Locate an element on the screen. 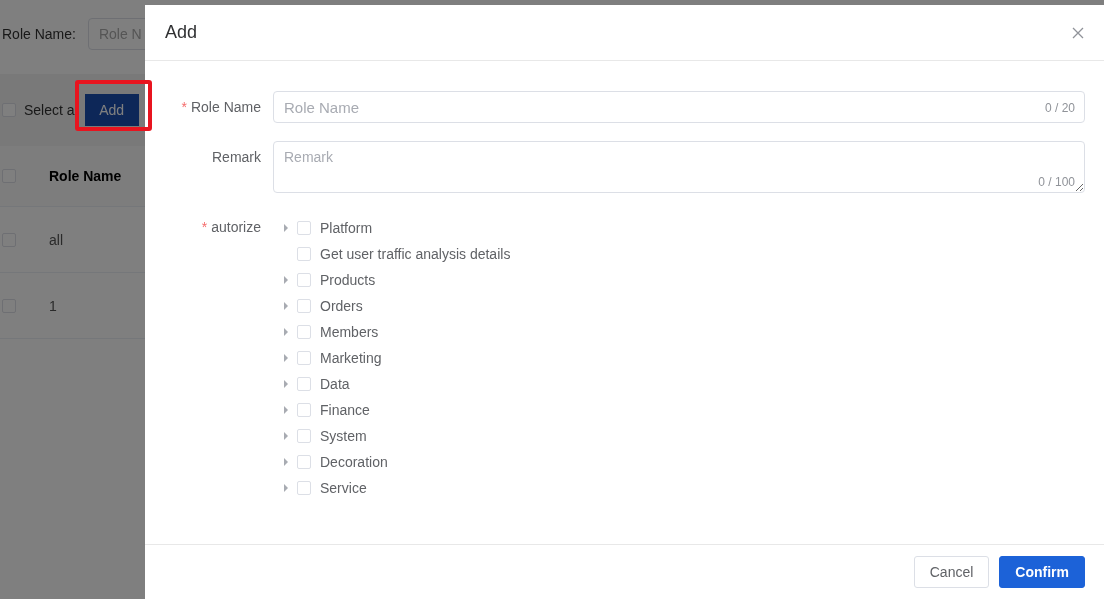 Image resolution: width=1104 pixels, height=599 pixels. character-counter: 0 / 20 is located at coordinates (1059, 108).